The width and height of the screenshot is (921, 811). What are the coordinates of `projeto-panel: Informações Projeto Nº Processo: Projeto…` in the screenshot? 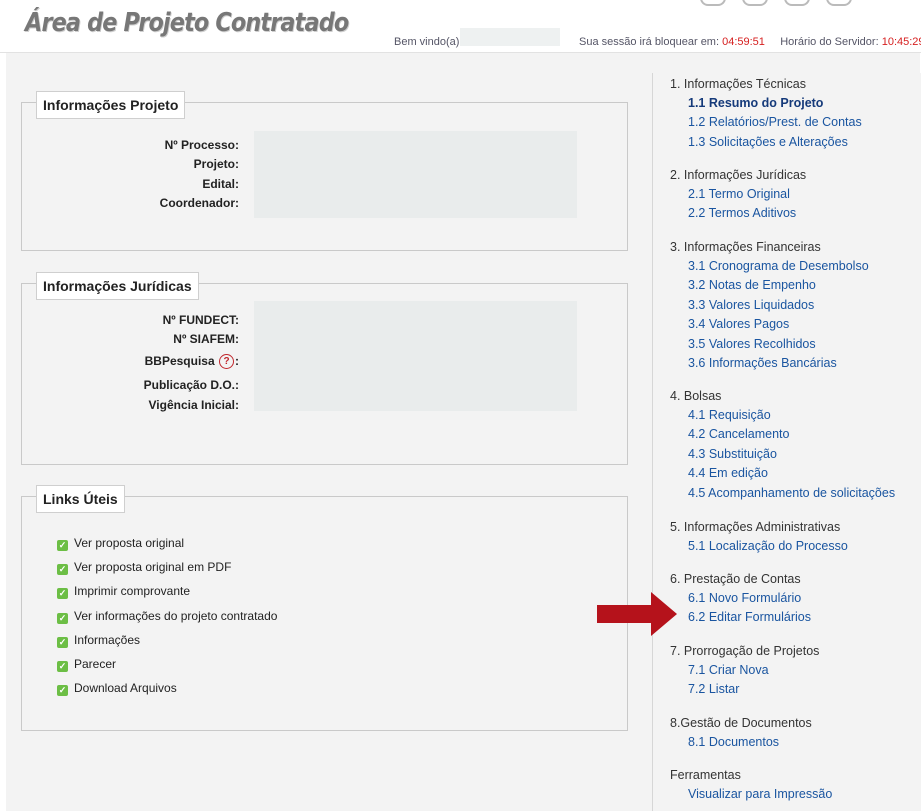 It's located at (324, 171).